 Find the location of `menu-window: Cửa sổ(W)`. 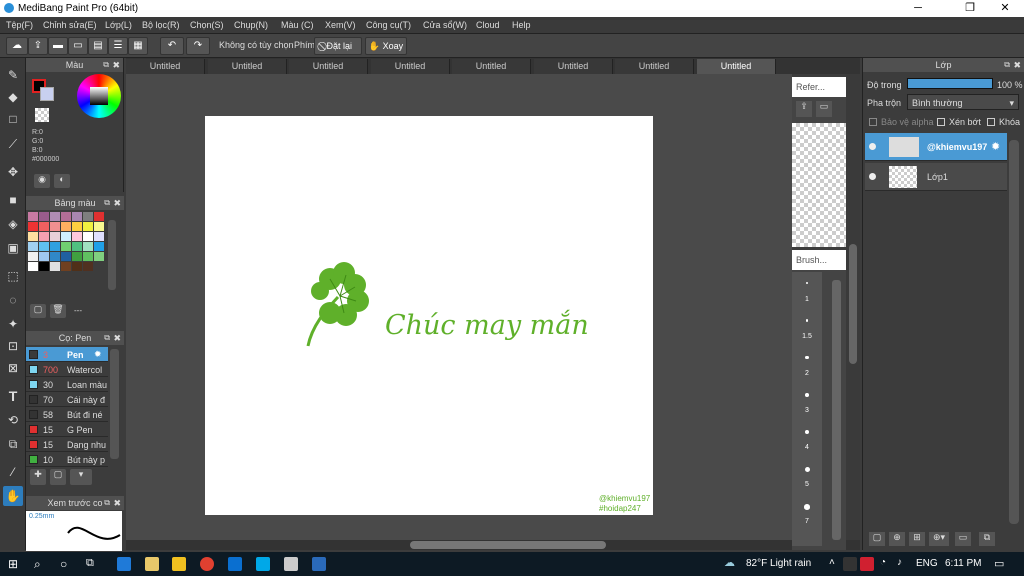

menu-window: Cửa sổ(W) is located at coordinates (445, 25).